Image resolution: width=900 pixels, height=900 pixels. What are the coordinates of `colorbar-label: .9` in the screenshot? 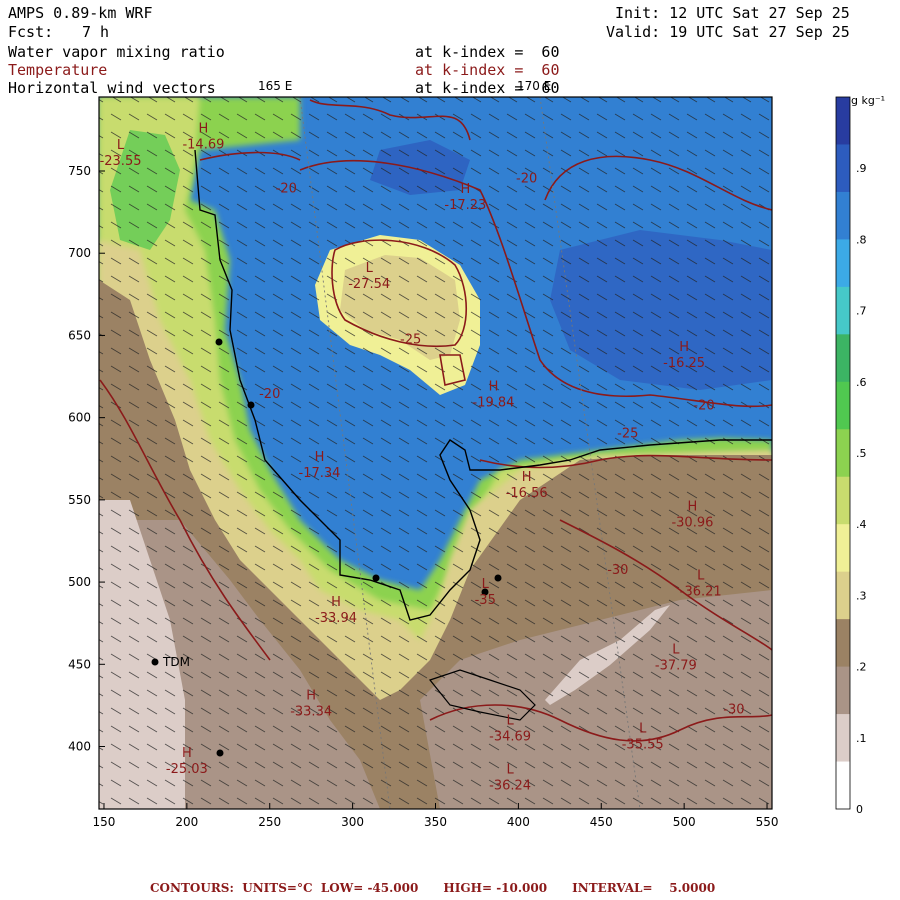 It's located at (861, 168).